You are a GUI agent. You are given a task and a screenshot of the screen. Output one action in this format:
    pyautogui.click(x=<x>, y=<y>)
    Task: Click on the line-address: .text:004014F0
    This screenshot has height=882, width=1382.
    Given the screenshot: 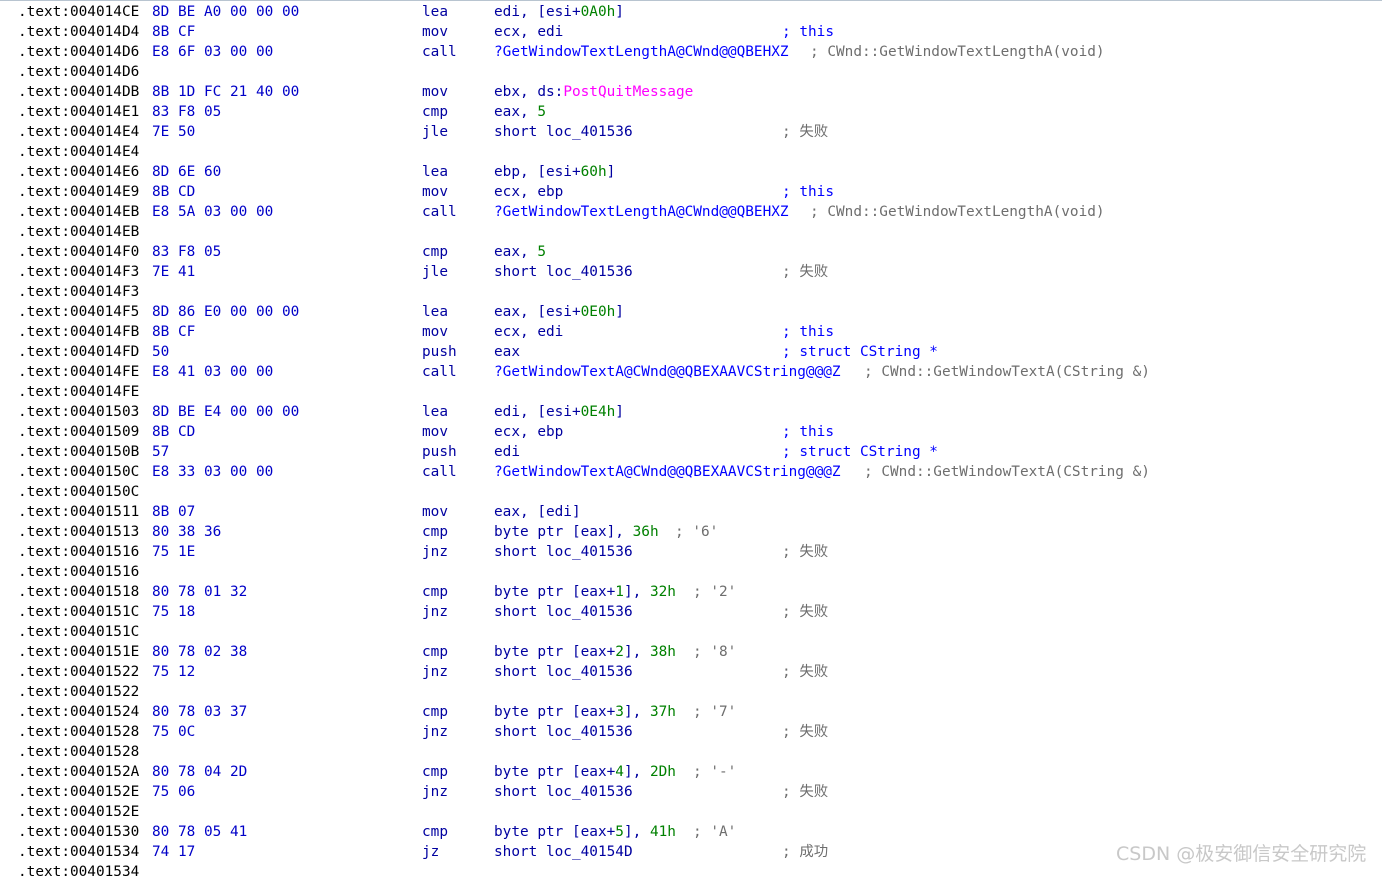 What is the action you would take?
    pyautogui.click(x=78, y=252)
    